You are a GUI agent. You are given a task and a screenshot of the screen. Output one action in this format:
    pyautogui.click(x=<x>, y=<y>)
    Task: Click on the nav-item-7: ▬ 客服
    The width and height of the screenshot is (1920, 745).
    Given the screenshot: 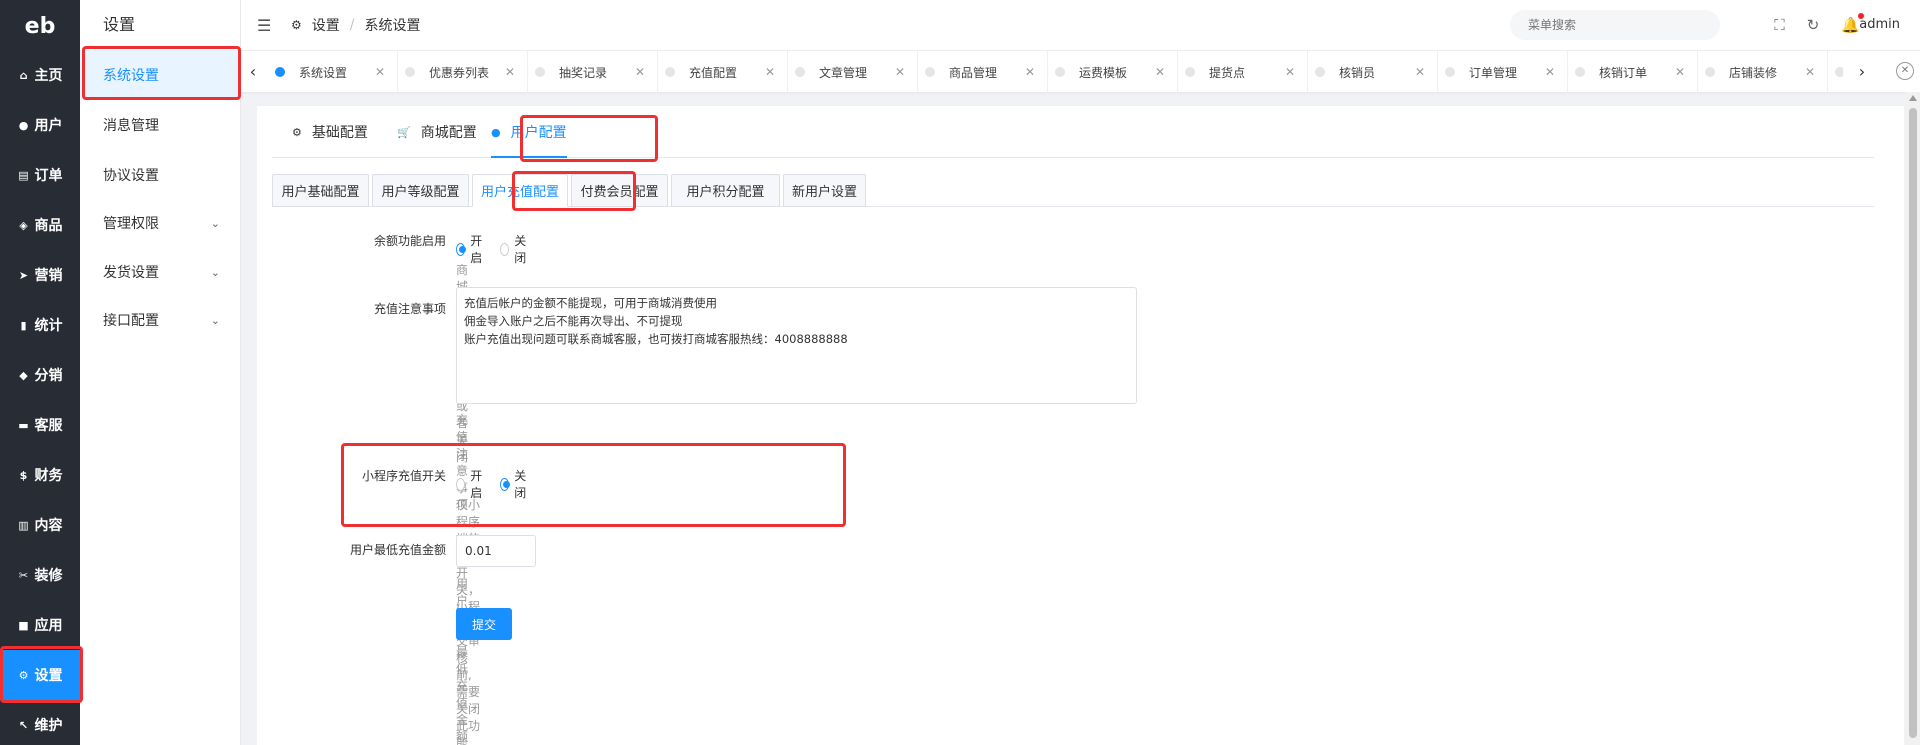 What is the action you would take?
    pyautogui.click(x=40, y=425)
    